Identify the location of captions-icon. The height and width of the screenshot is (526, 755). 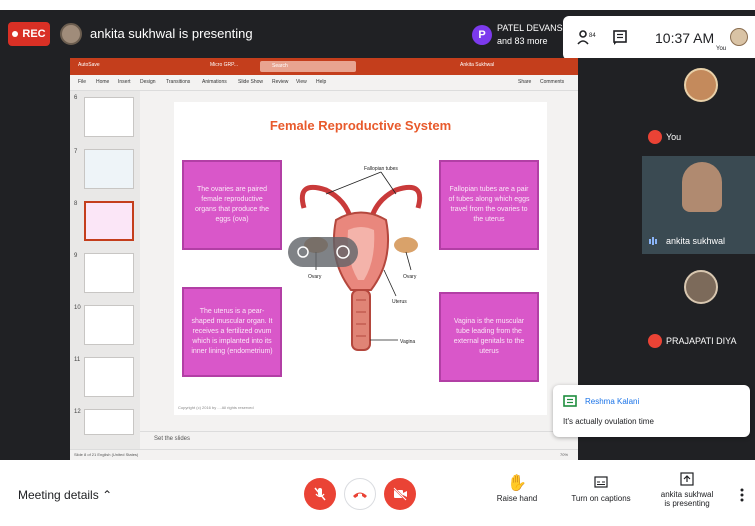
(601, 482).